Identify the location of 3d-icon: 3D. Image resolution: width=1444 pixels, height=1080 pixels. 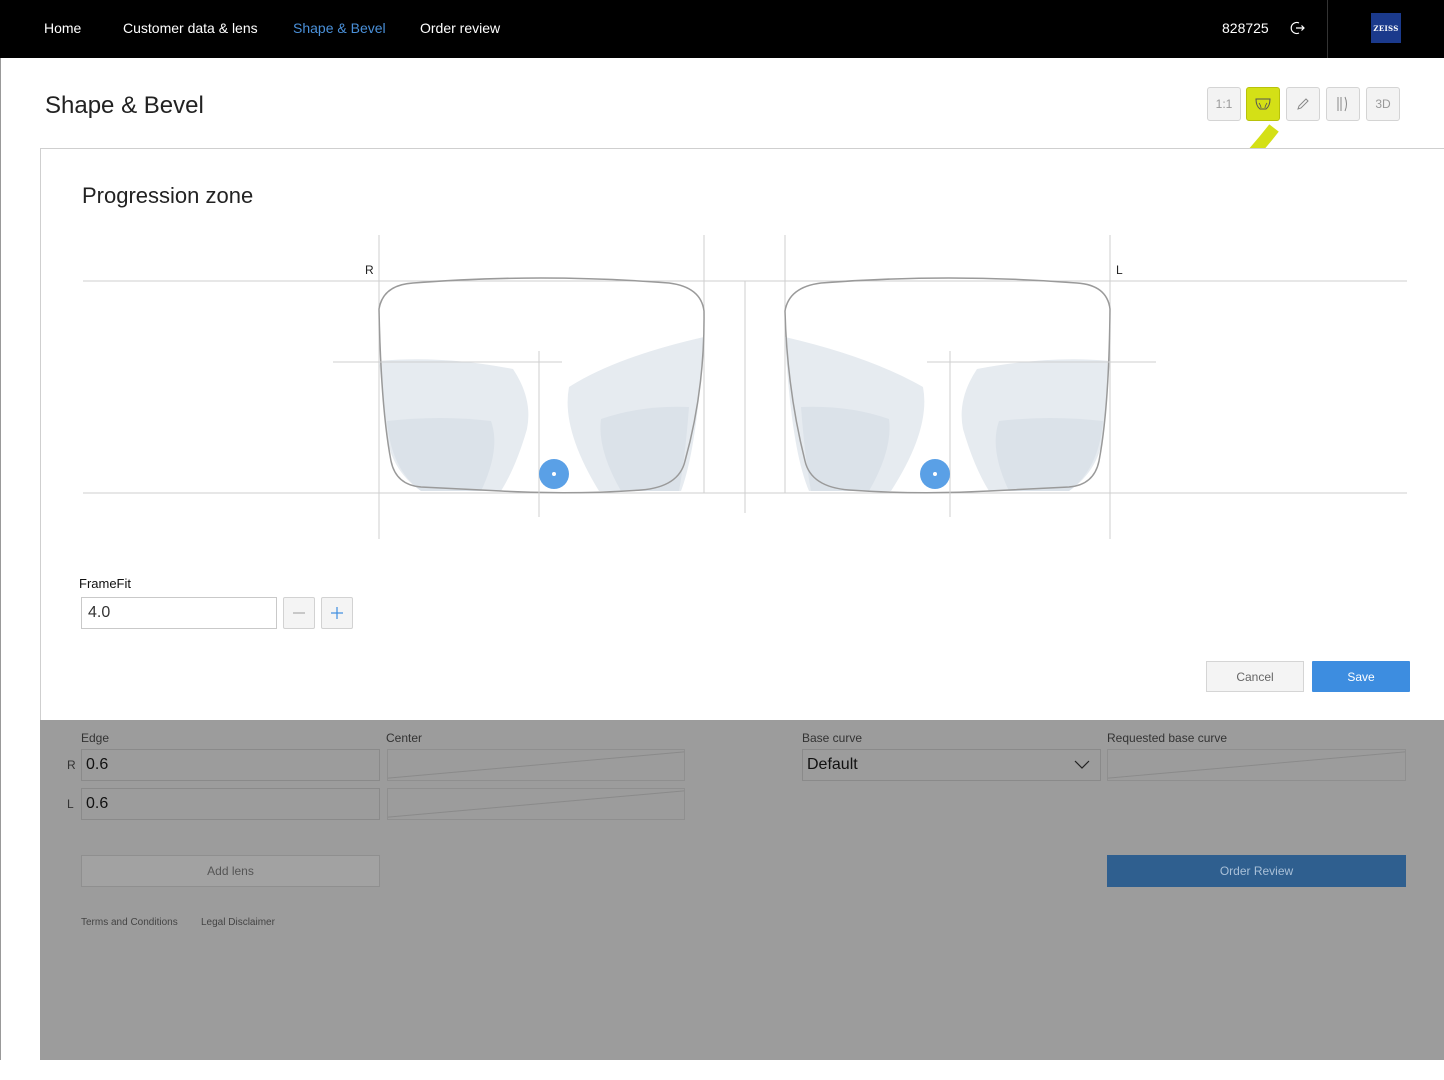
(1383, 104).